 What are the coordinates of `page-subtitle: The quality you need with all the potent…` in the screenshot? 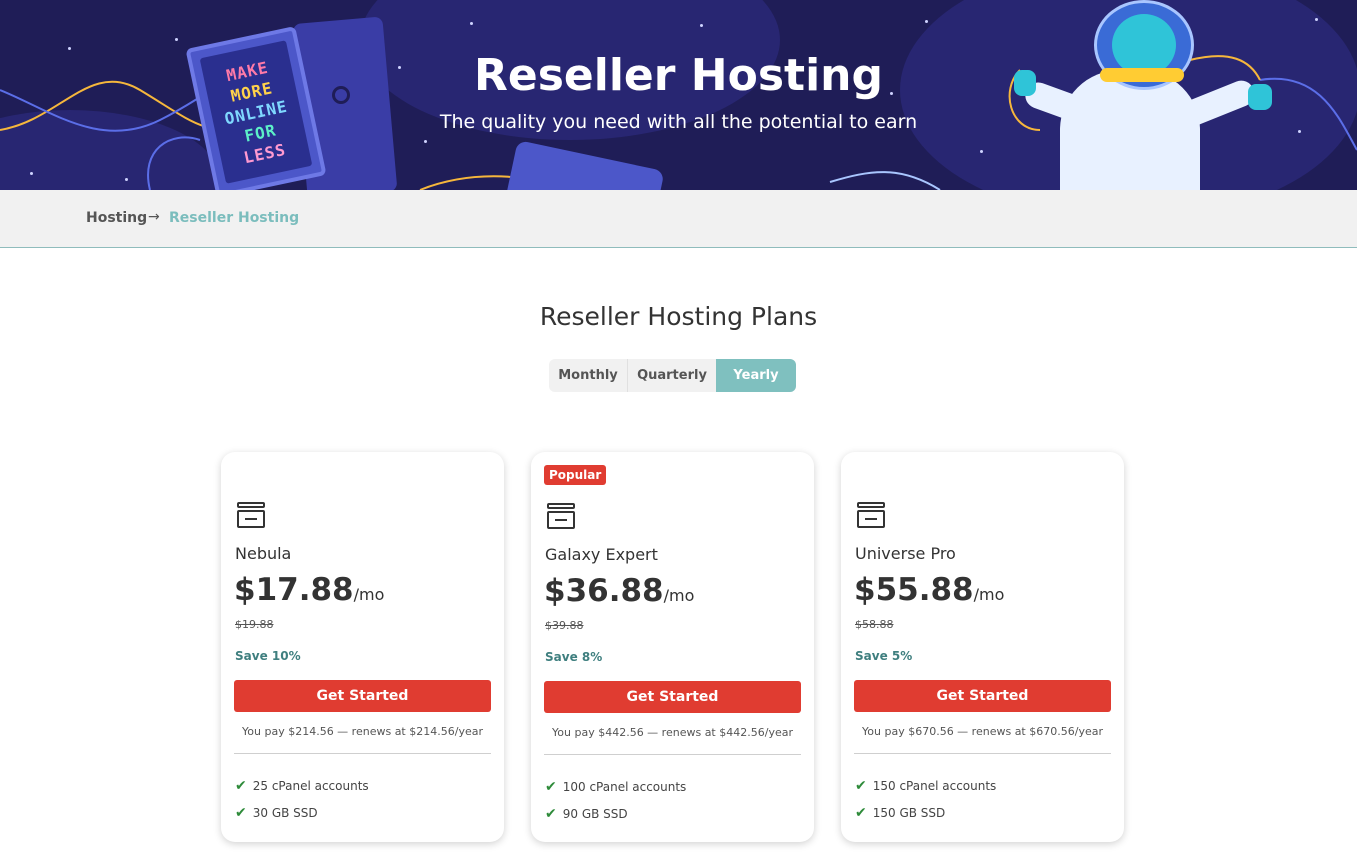 It's located at (678, 122).